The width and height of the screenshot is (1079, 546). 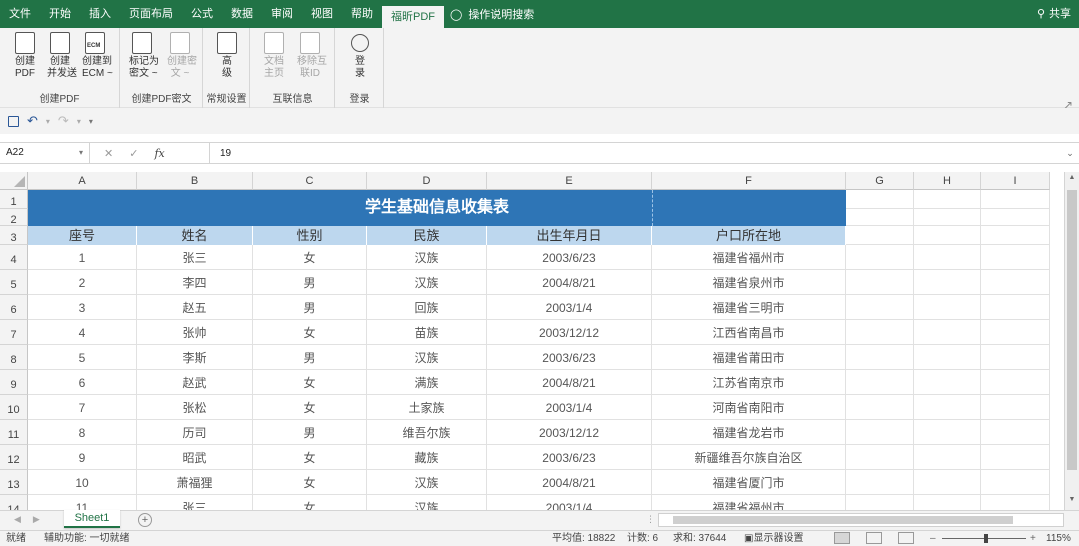 I want to click on table-cell: 福建省莆田市, so click(x=749, y=357).